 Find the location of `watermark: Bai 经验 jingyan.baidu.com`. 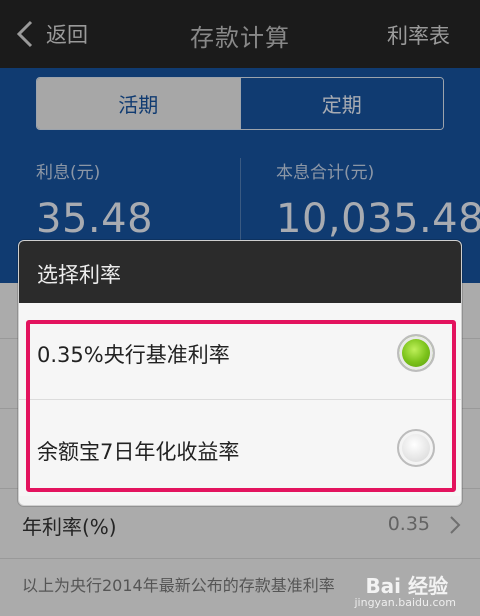

watermark: Bai 经验 jingyan.baidu.com is located at coordinates (405, 589).